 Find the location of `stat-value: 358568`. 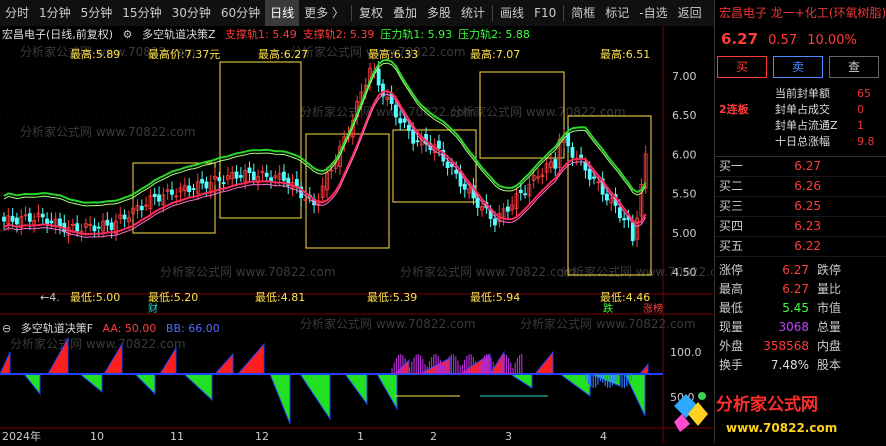

stat-value: 358568 is located at coordinates (786, 346).